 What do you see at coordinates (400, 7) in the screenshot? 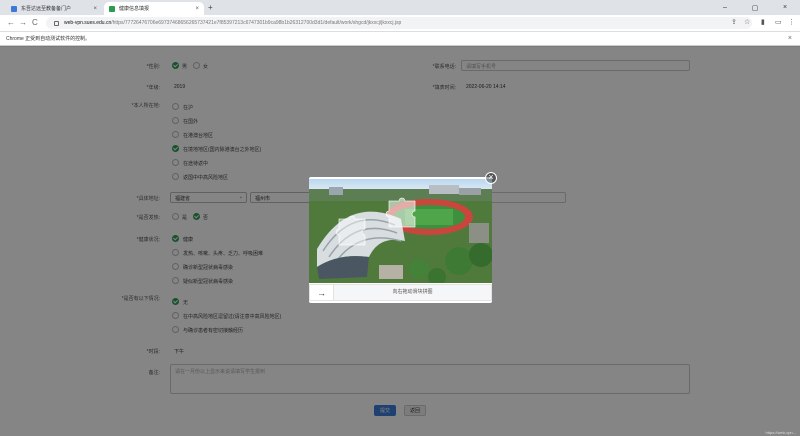
I see `tab-strip: 东吾达远至教备备门户 × 健康信息填报 × + – ▢ ×` at bounding box center [400, 7].